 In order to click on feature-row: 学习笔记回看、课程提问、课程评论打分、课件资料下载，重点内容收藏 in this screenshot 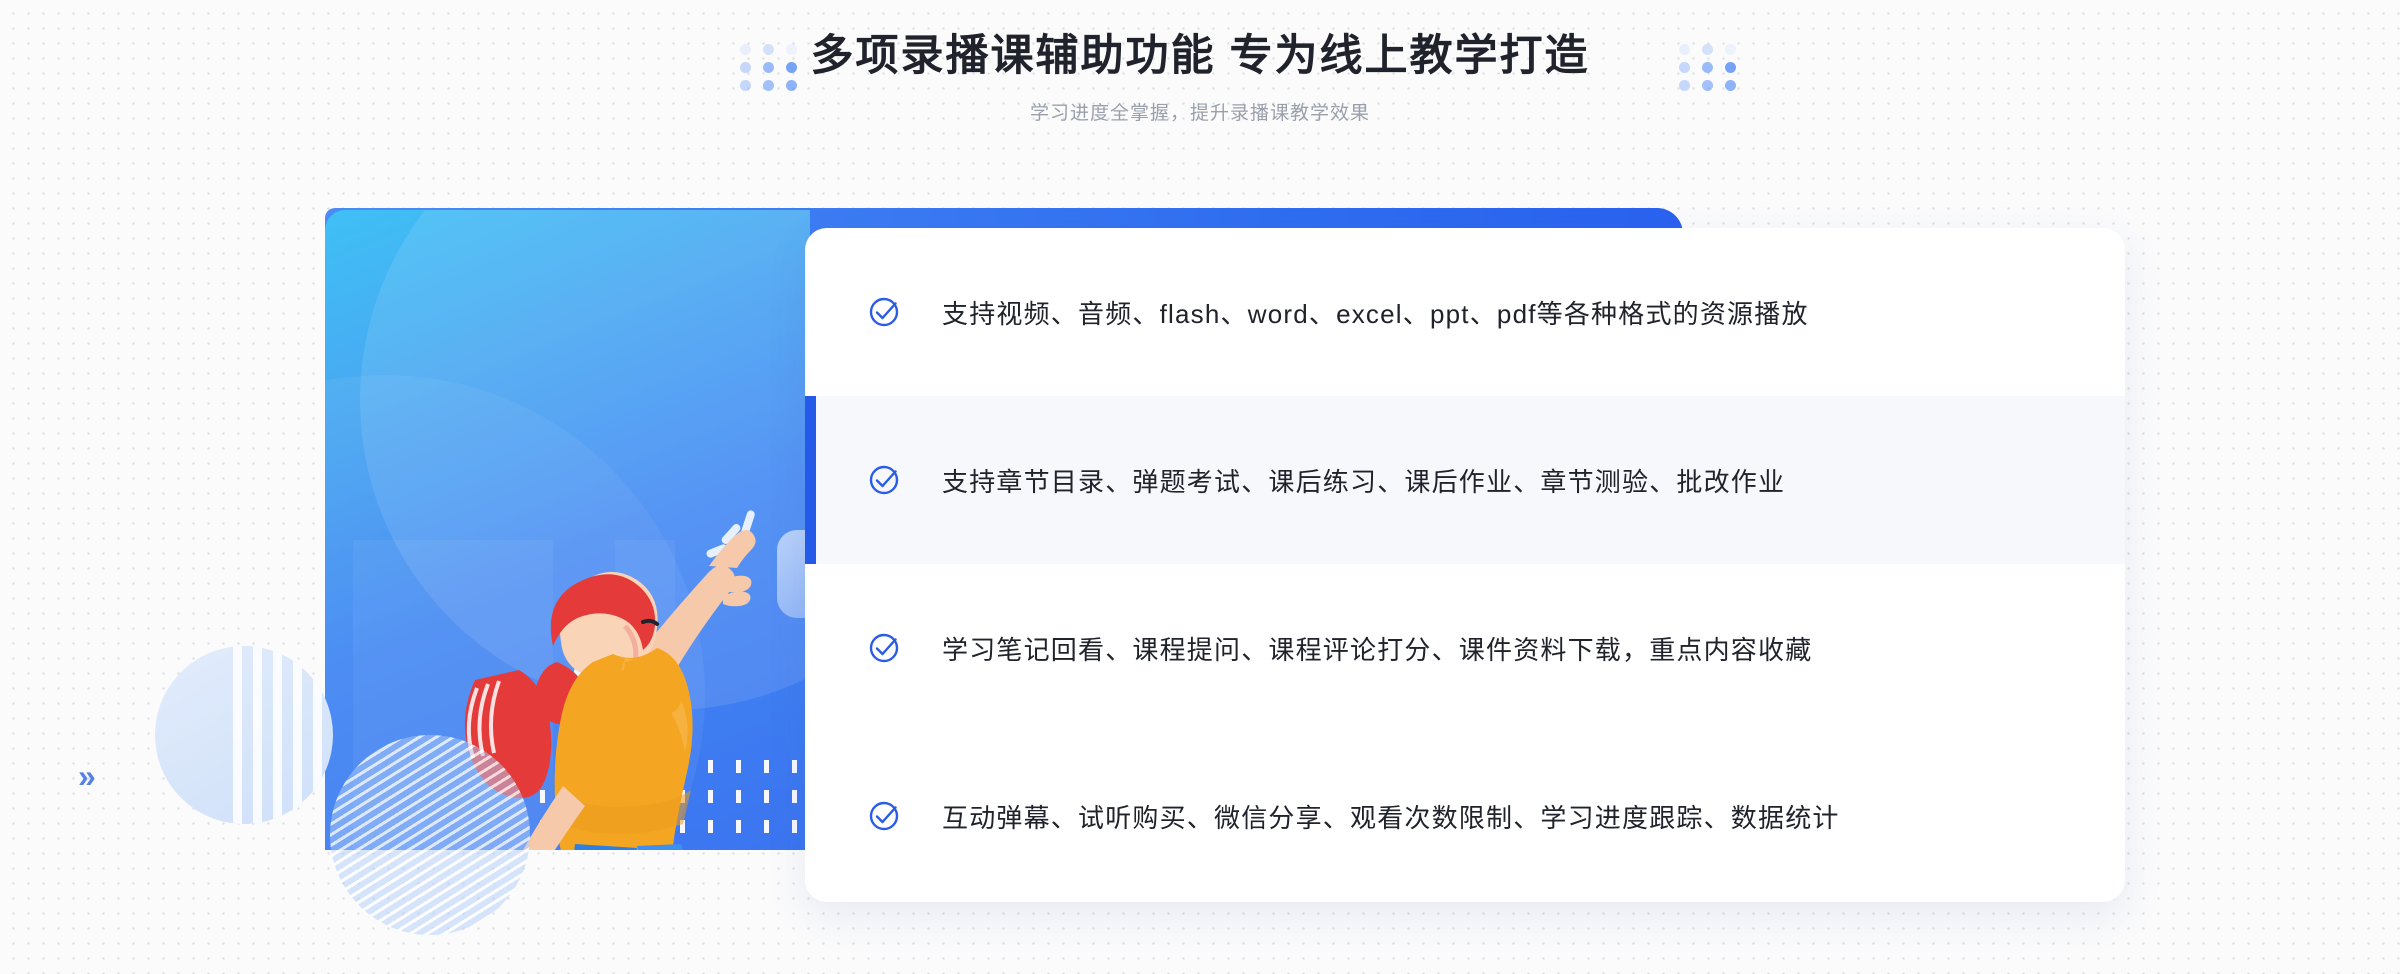, I will do `click(1465, 648)`.